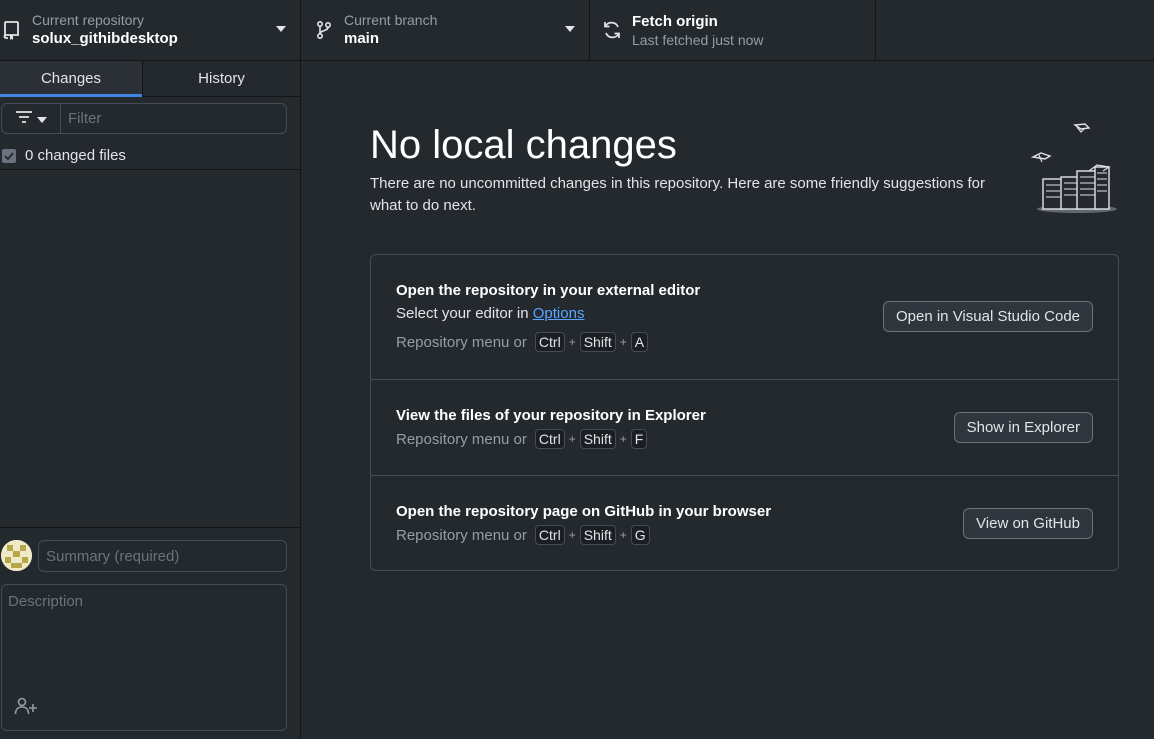 The height and width of the screenshot is (739, 1154). Describe the element at coordinates (324, 30) in the screenshot. I see `branch-icon` at that location.